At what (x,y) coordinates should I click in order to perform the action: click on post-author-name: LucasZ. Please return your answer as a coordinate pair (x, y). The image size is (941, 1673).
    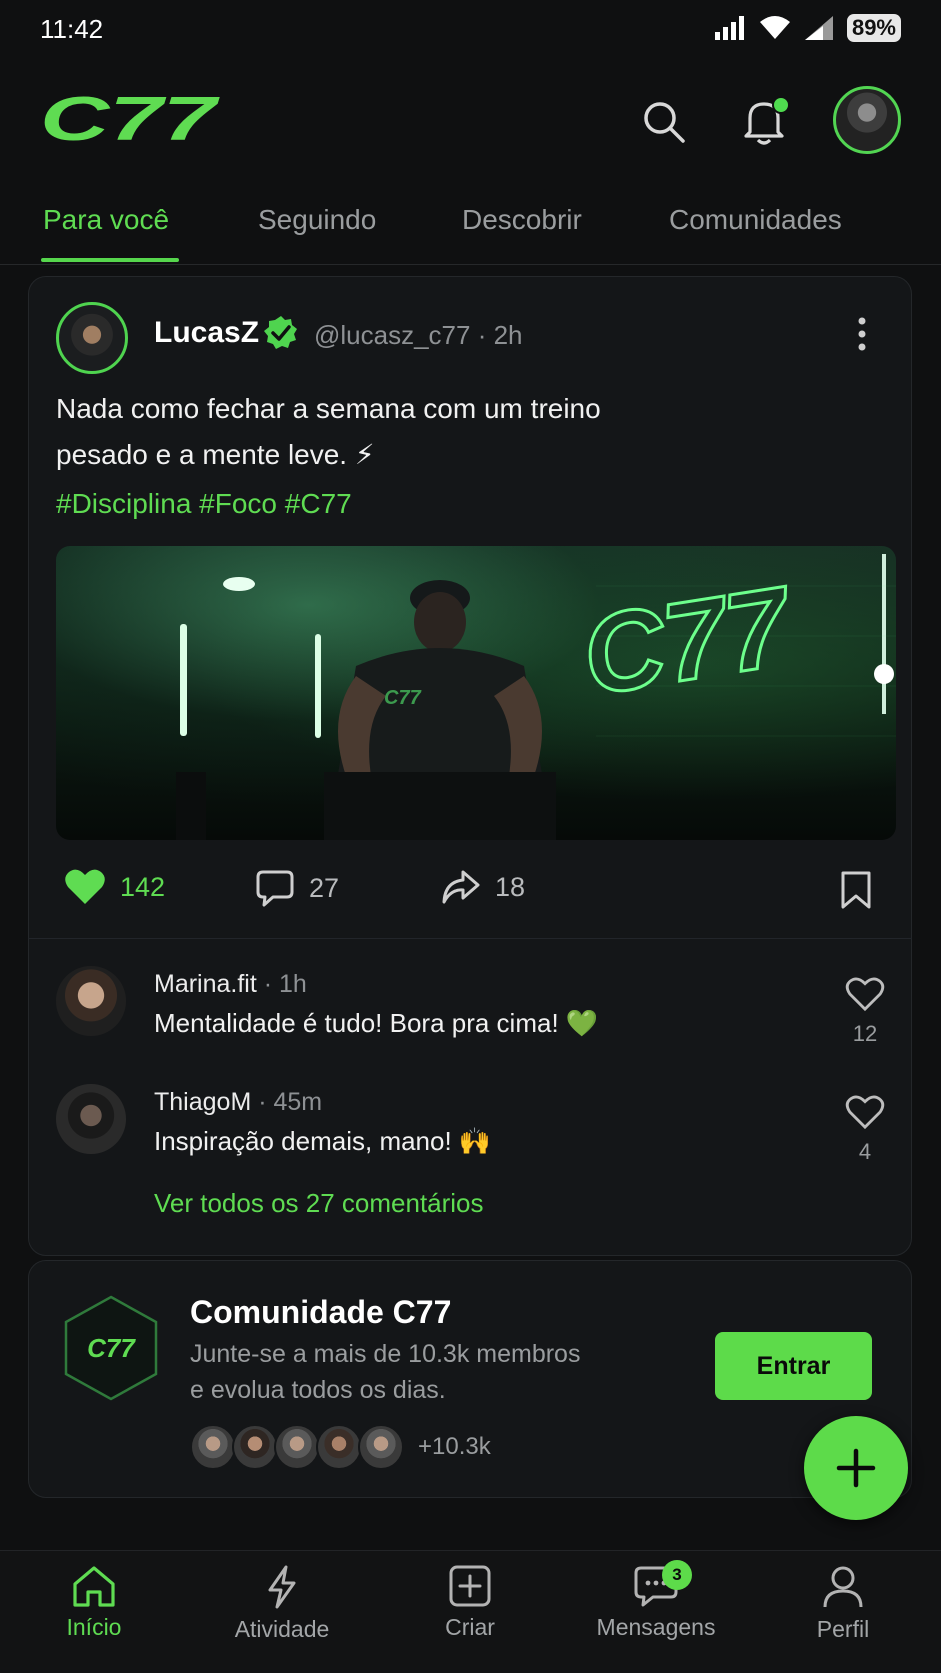
    Looking at the image, I should click on (206, 333).